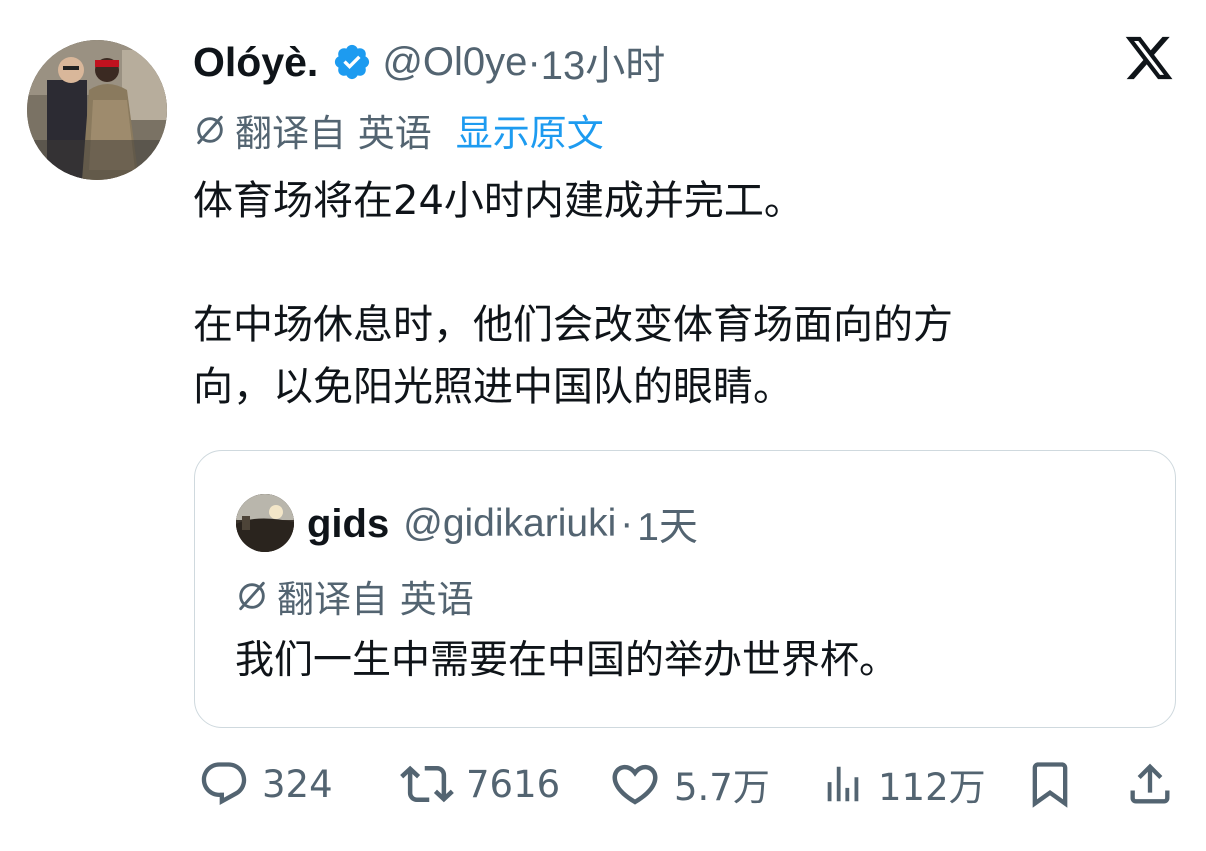 The width and height of the screenshot is (1206, 851). What do you see at coordinates (635, 784) in the screenshot?
I see `heart-icon` at bounding box center [635, 784].